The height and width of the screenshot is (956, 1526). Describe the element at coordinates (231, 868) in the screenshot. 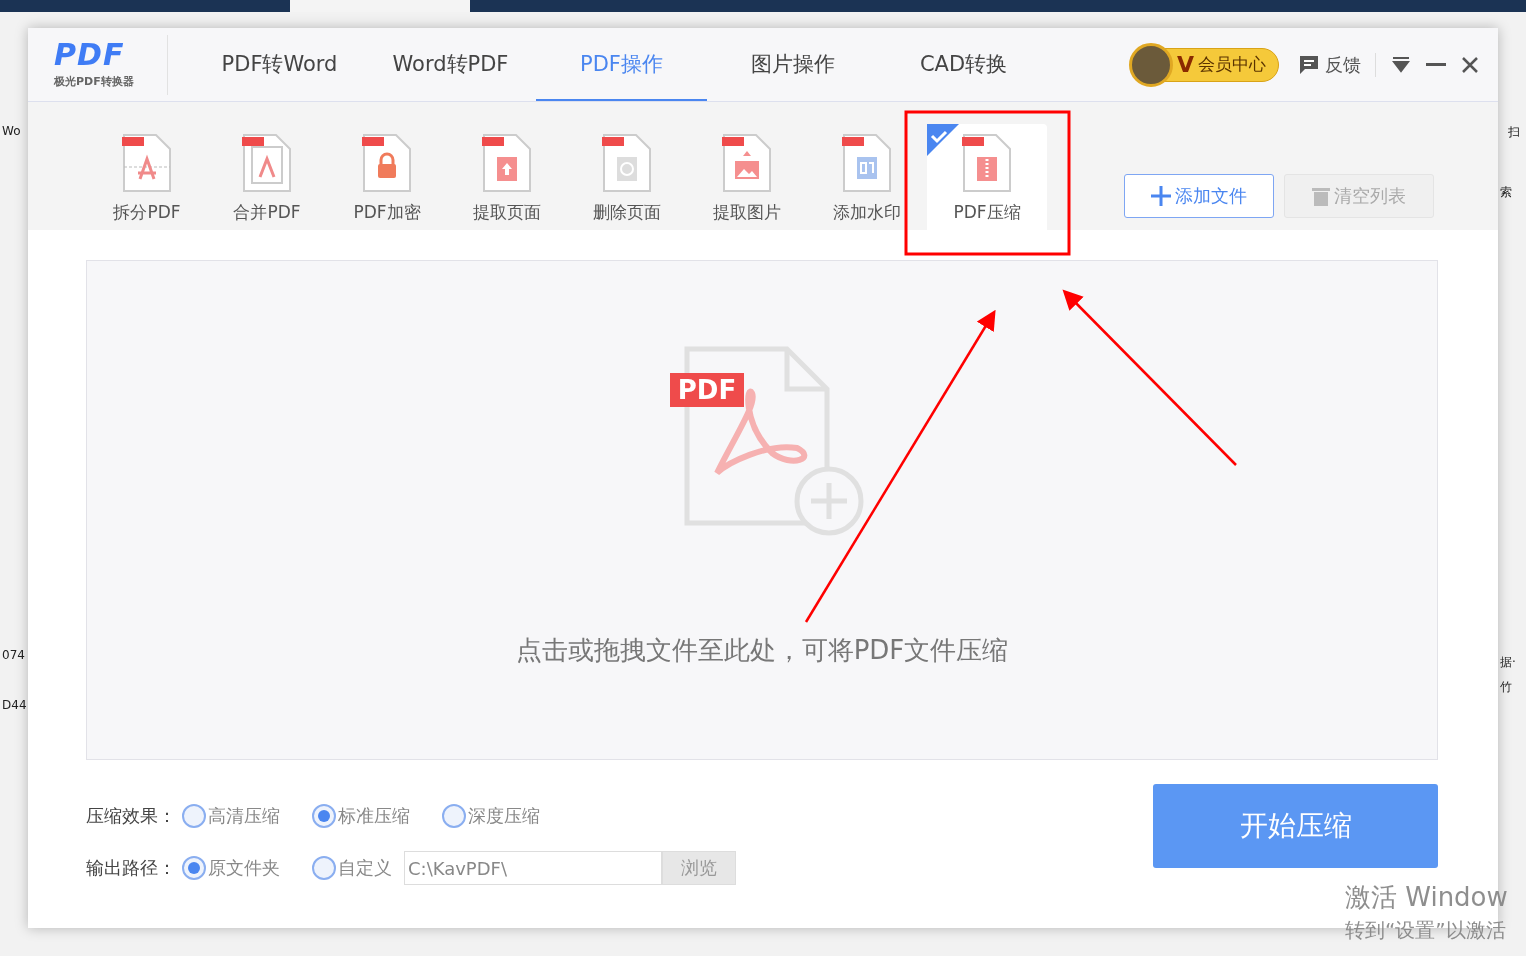

I see `radio-option: 原文件夹` at that location.